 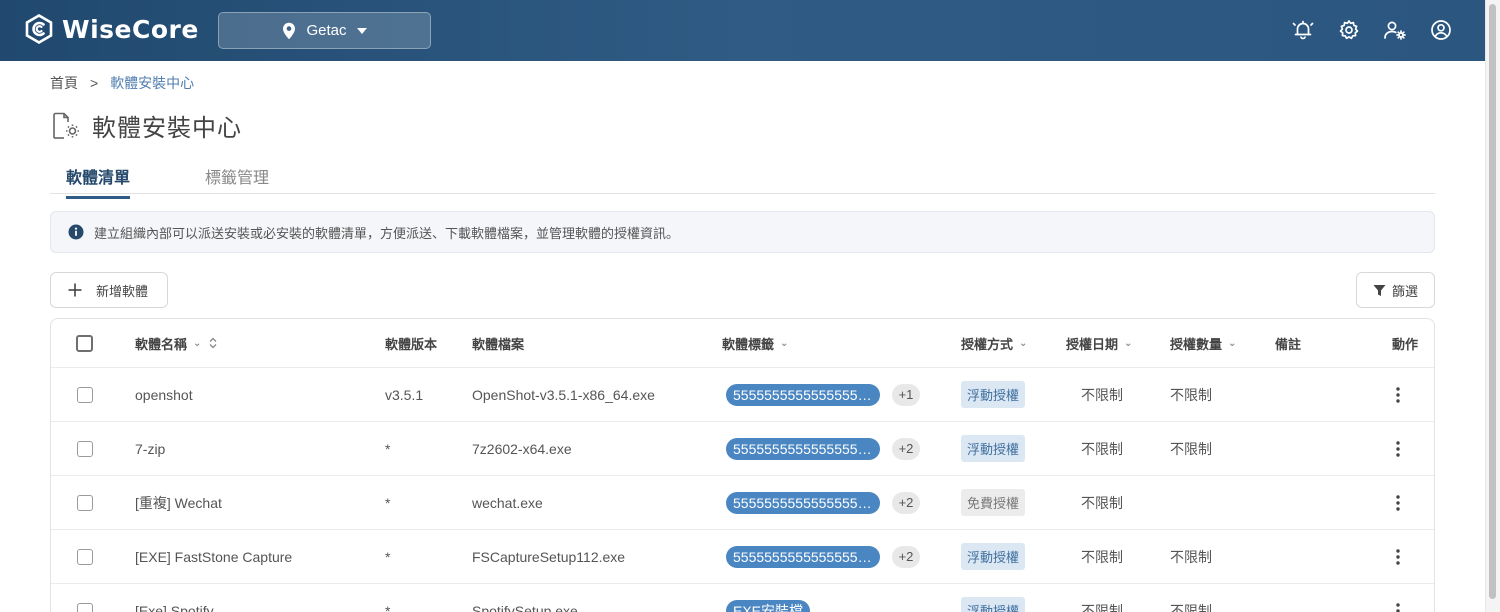 What do you see at coordinates (563, 394) in the screenshot?
I see `software-file: OpenShot-v3.5.1-x86_64.exe` at bounding box center [563, 394].